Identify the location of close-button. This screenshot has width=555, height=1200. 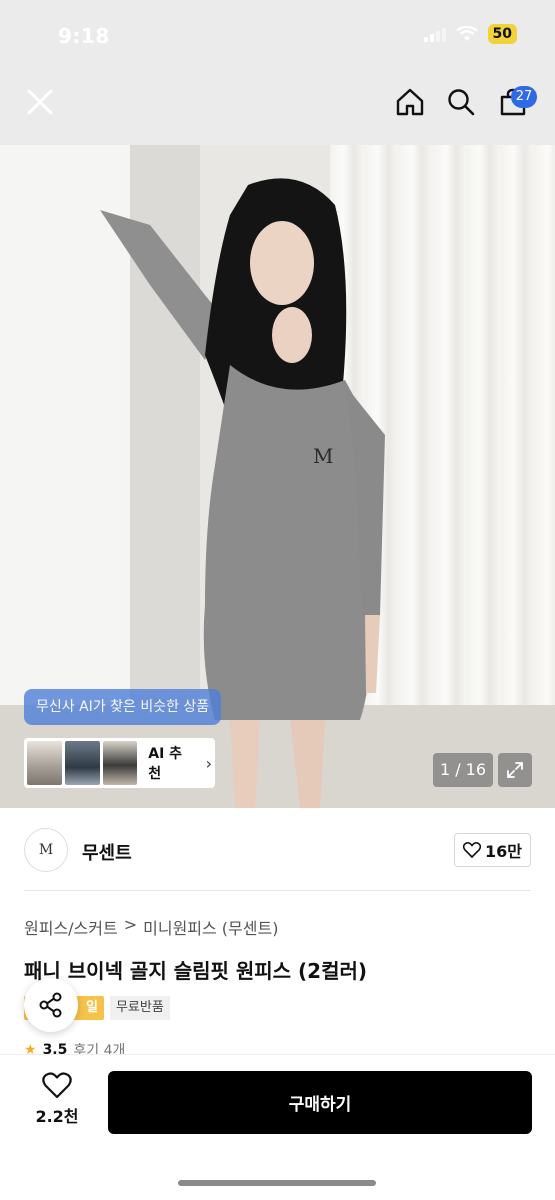
(40, 102).